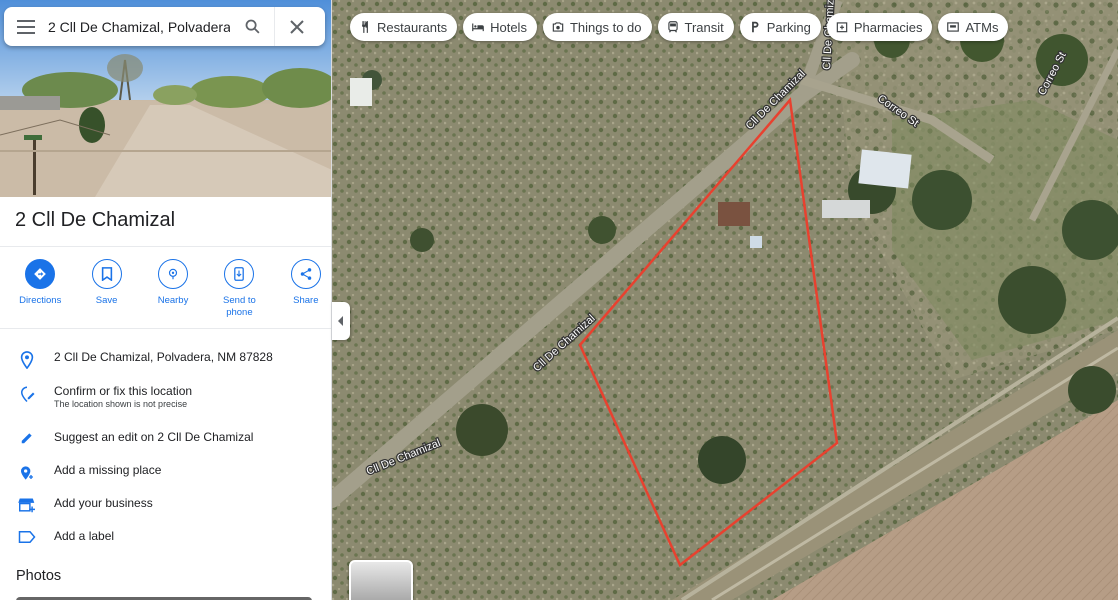 Image resolution: width=1118 pixels, height=600 pixels. What do you see at coordinates (95, 220) in the screenshot?
I see `place-title: 2 Cll De Chamizal` at bounding box center [95, 220].